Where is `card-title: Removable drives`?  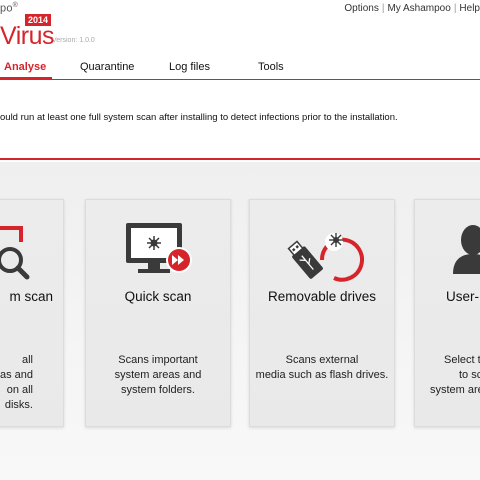
card-title: Removable drives is located at coordinates (322, 296).